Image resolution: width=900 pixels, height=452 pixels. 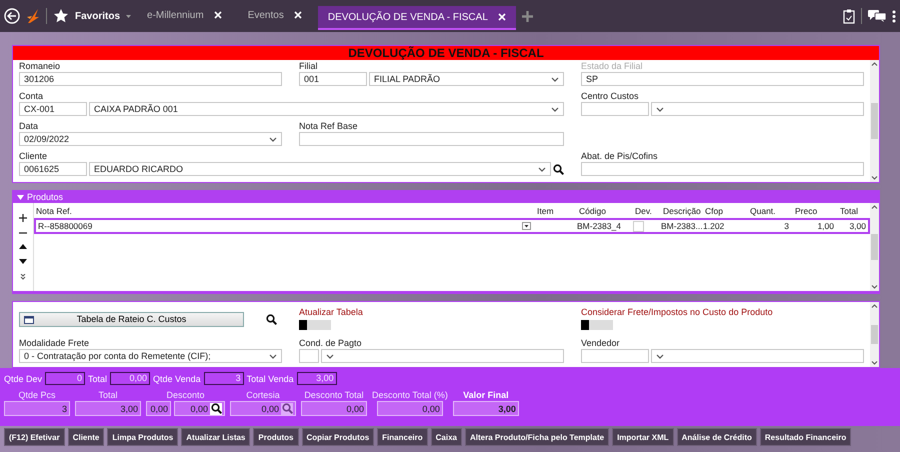 What do you see at coordinates (849, 16) in the screenshot?
I see `clipboard-icon` at bounding box center [849, 16].